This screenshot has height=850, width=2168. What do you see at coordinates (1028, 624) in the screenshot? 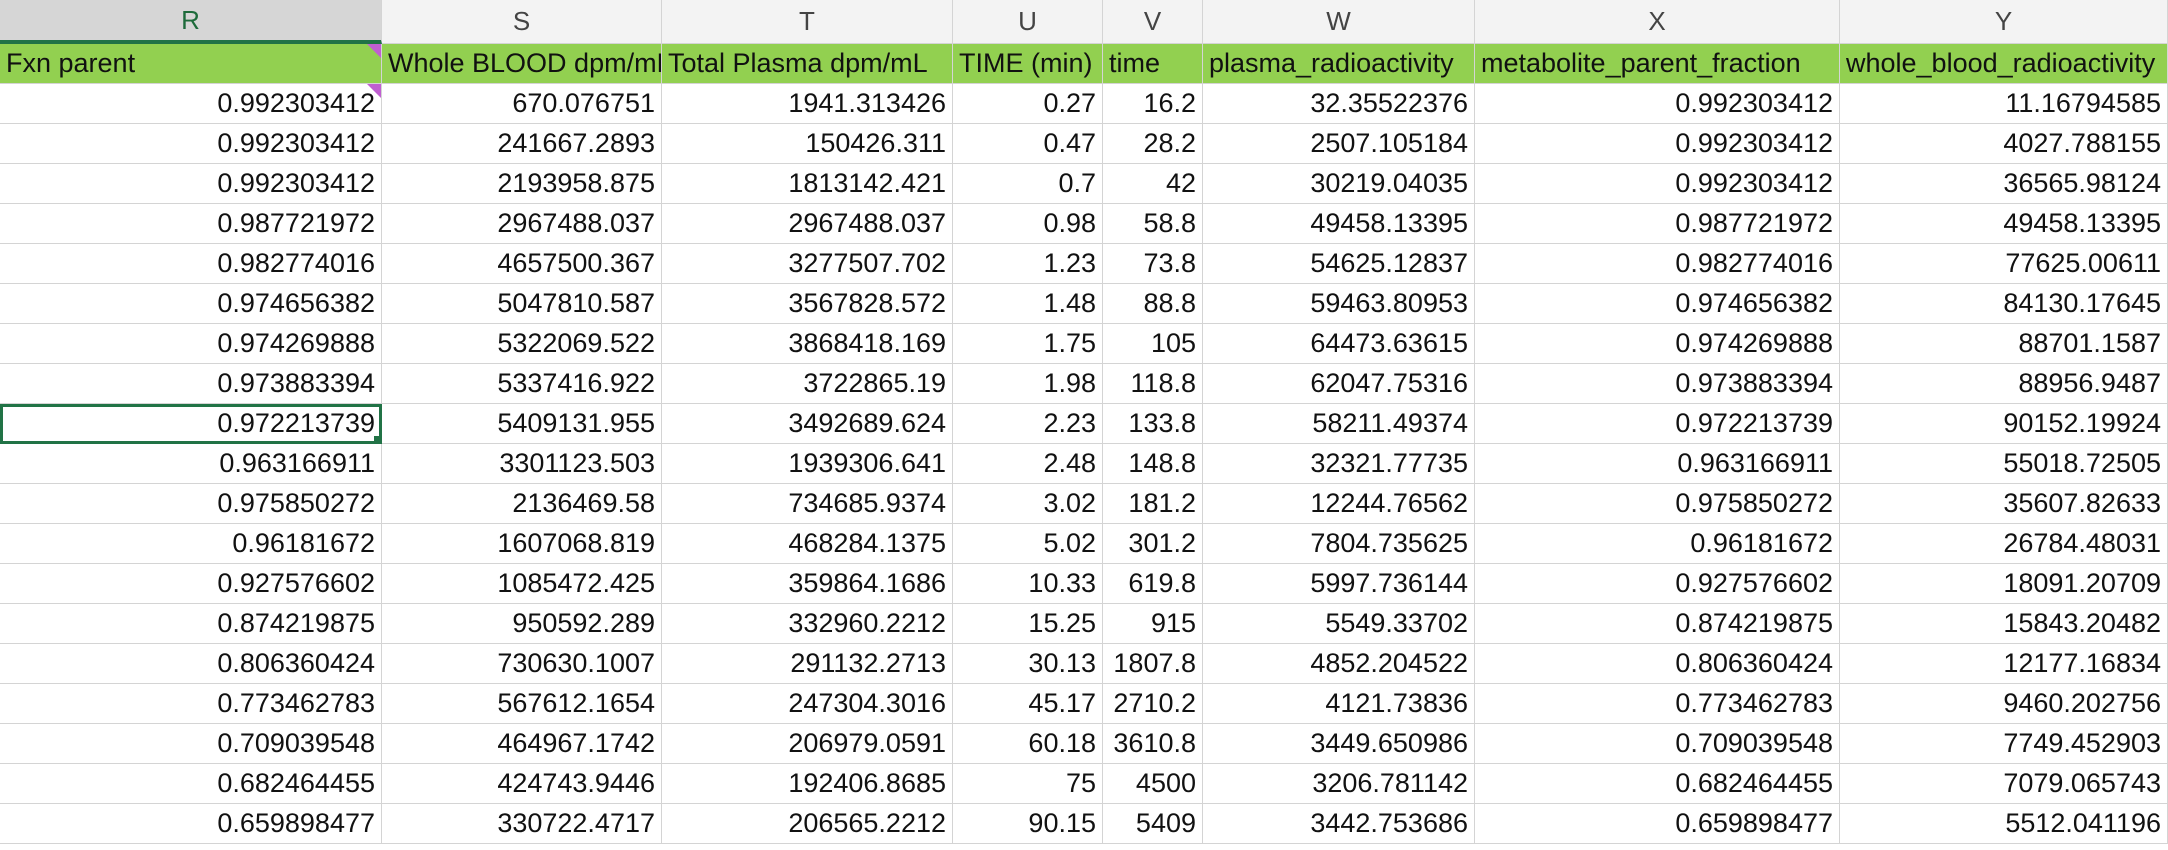
I see `table-cell: 15.25` at bounding box center [1028, 624].